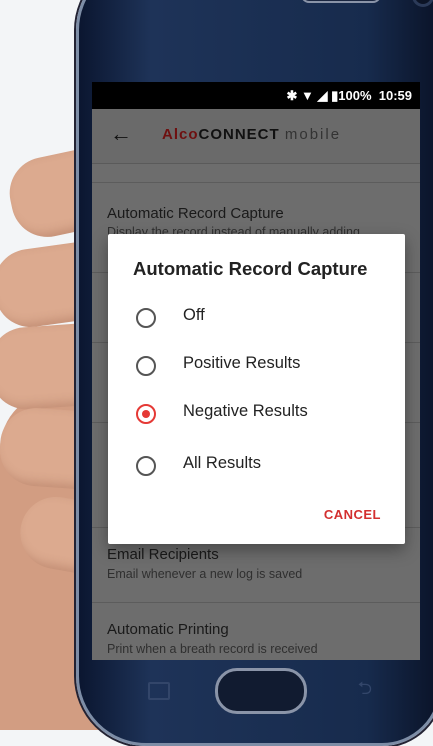 This screenshot has width=433, height=746. What do you see at coordinates (239, 134) in the screenshot?
I see `logo-connect: CONNECT` at bounding box center [239, 134].